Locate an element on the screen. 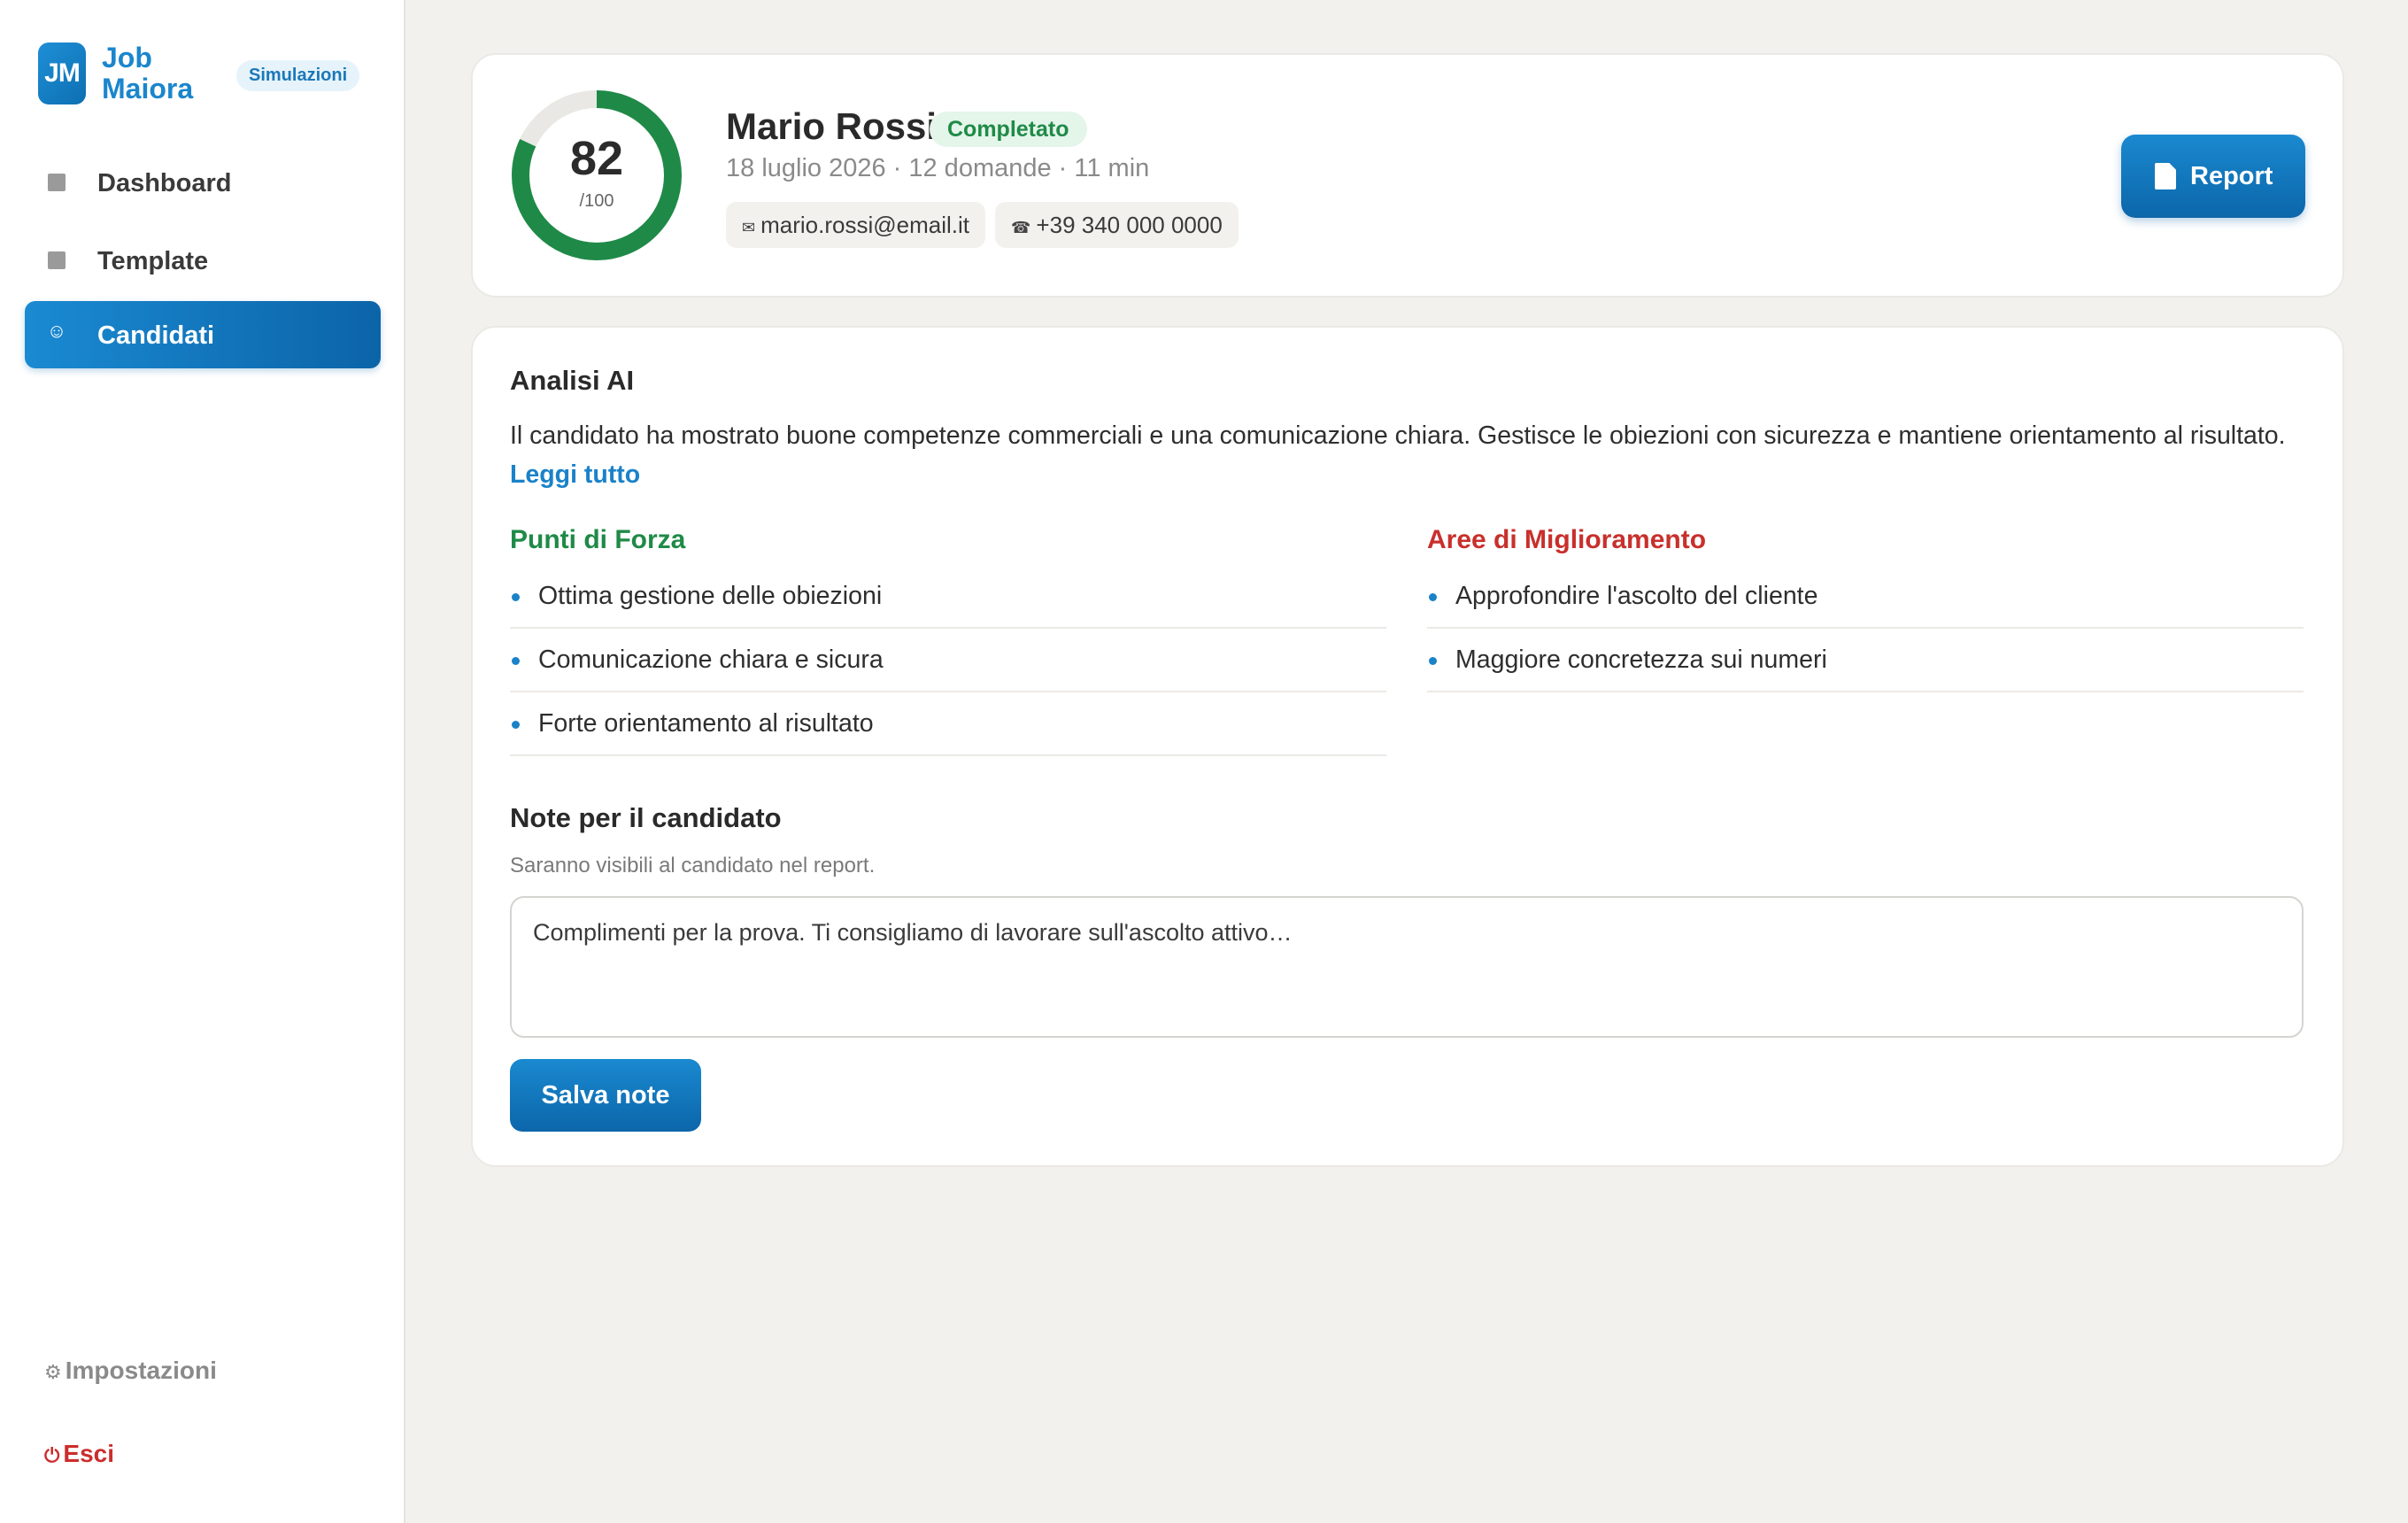 The width and height of the screenshot is (2408, 1523). list-item-text: Maggiore concretezza sui numeri is located at coordinates (1641, 660).